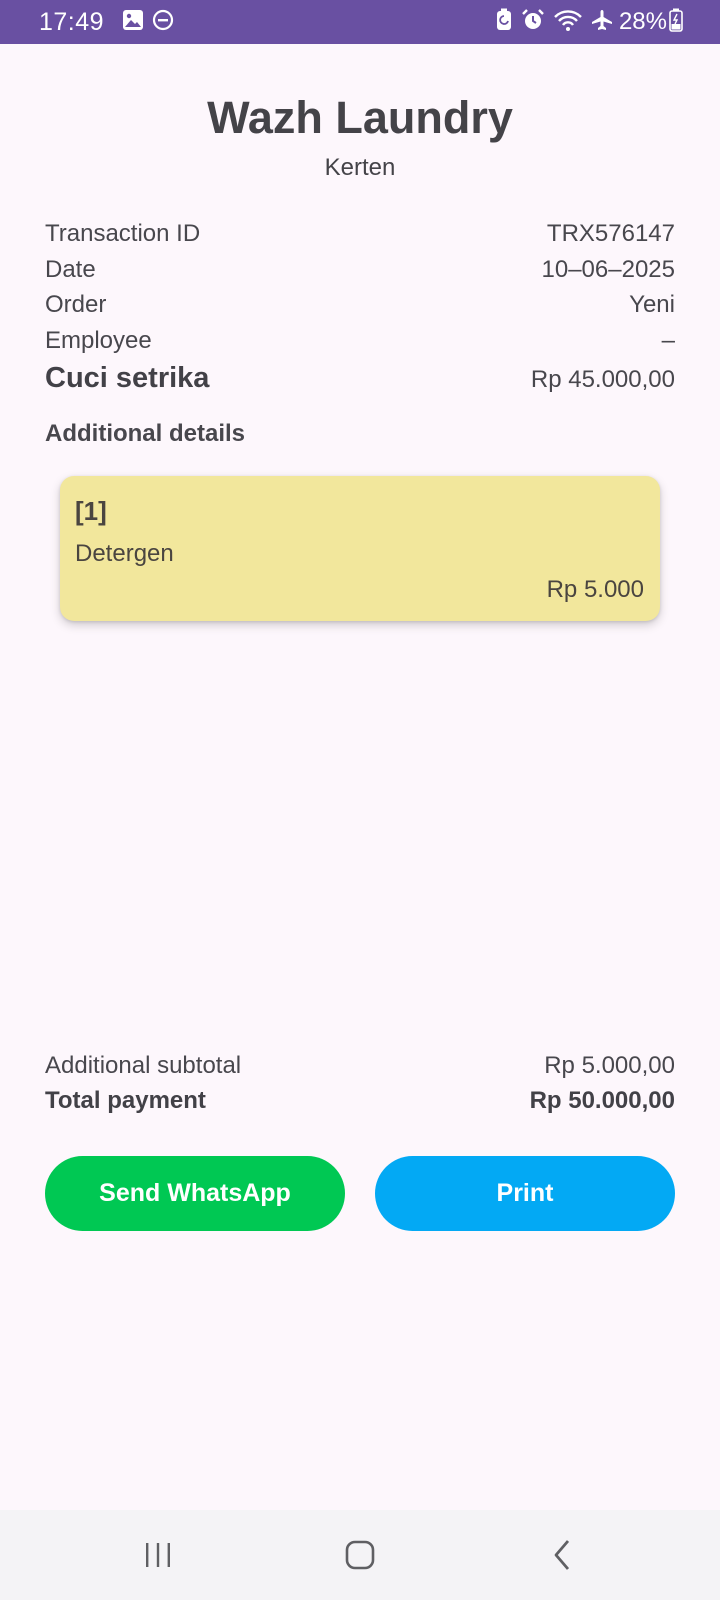  What do you see at coordinates (127, 378) in the screenshot?
I see `service-name: Cuci setrika` at bounding box center [127, 378].